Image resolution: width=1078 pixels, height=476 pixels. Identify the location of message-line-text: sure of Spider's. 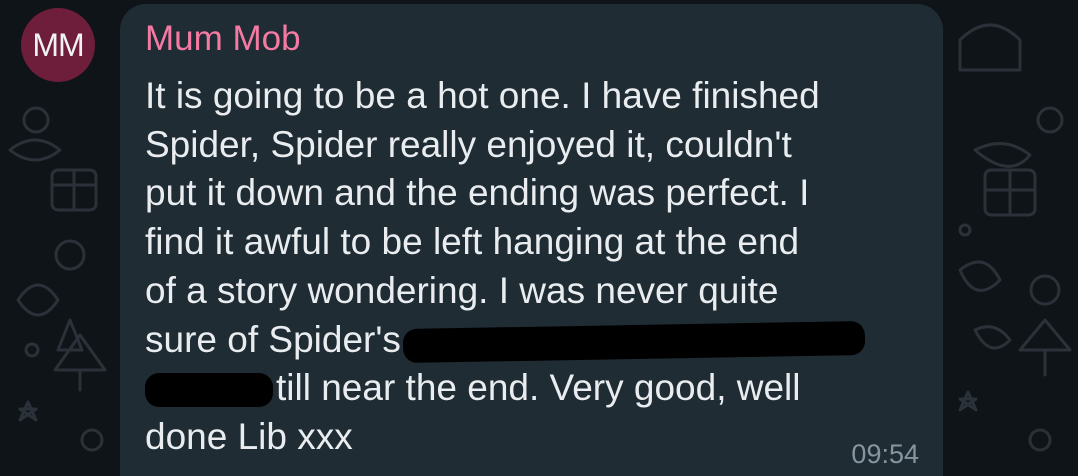
(273, 339).